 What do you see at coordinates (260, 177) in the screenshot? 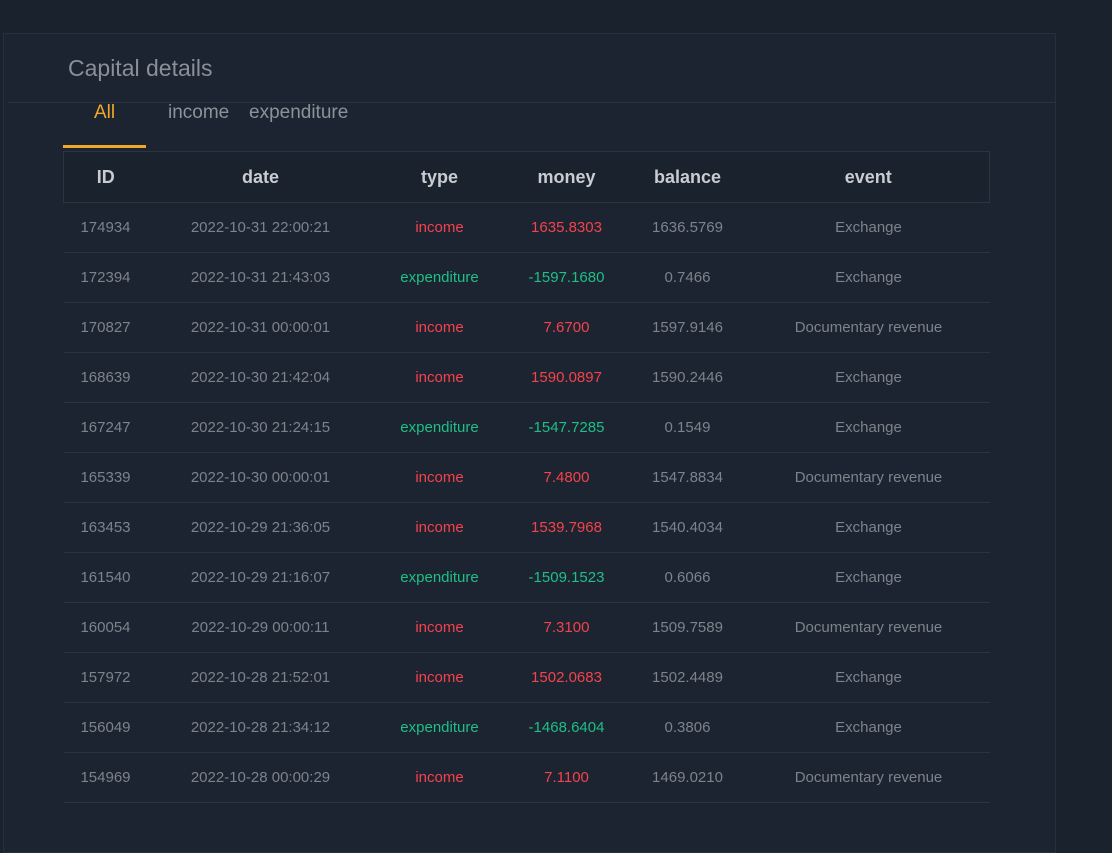
I see `column-header-date: date` at bounding box center [260, 177].